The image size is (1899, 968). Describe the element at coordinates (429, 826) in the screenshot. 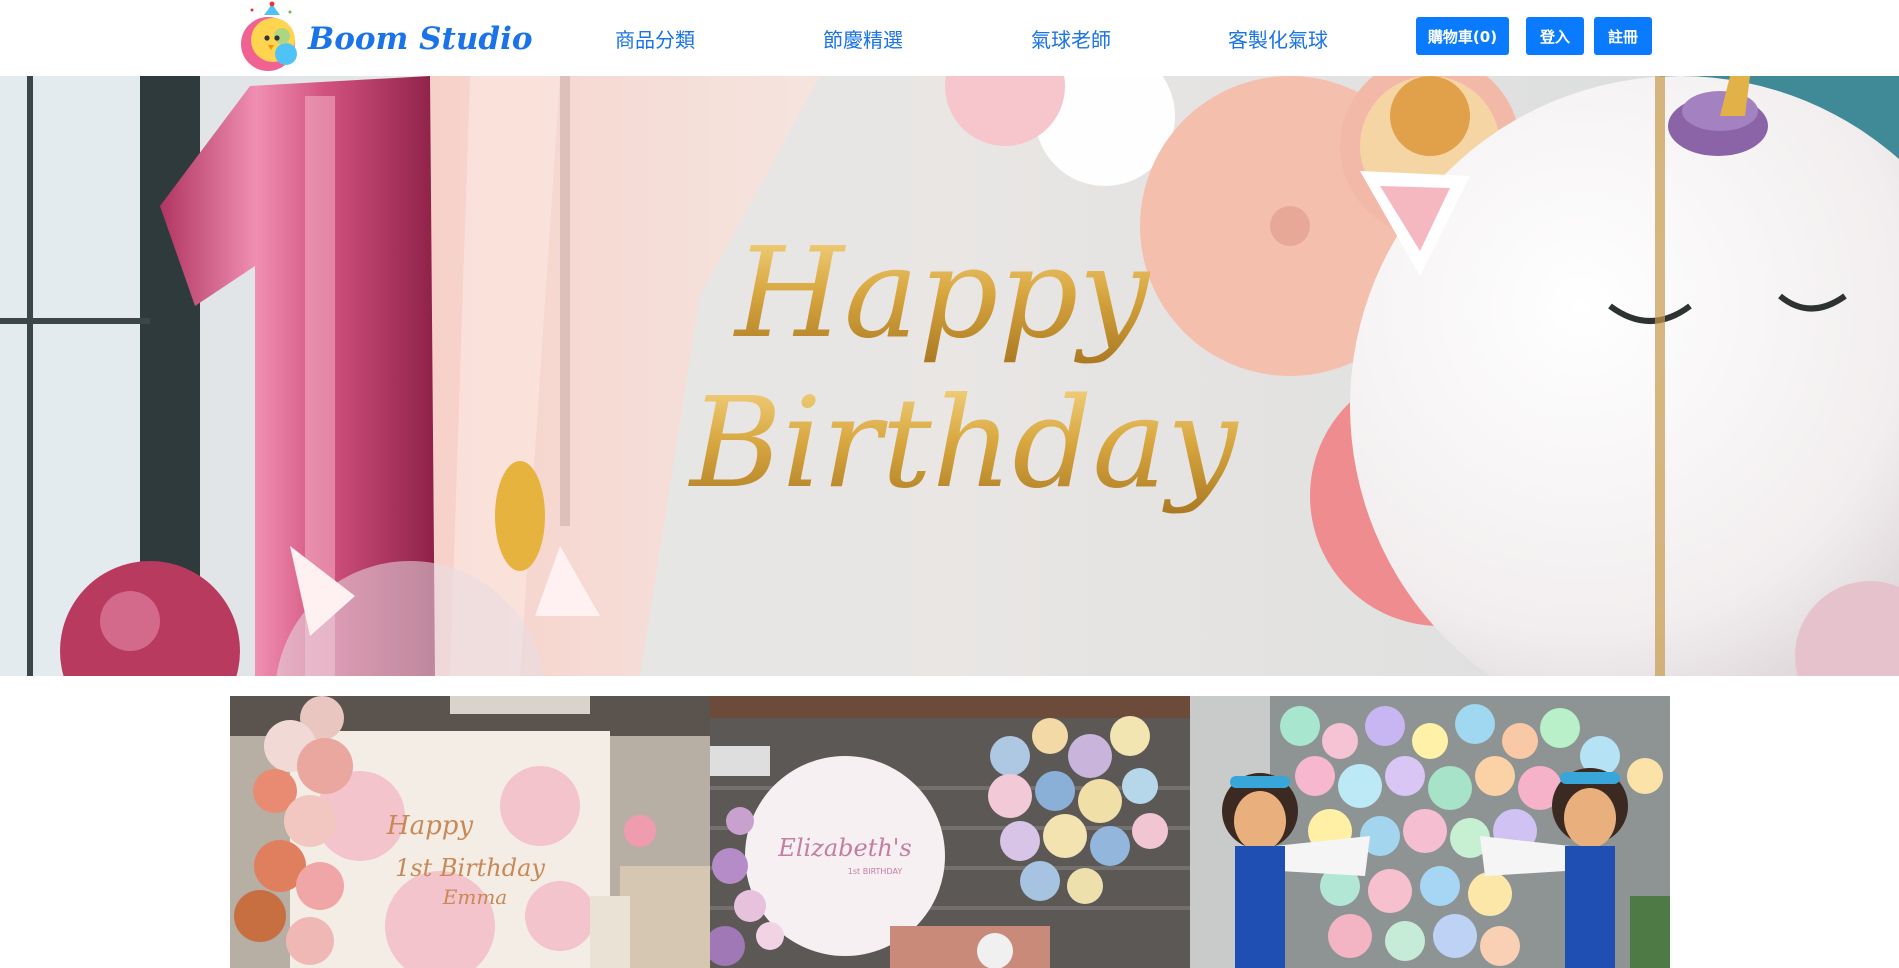

I see `gallery-1-line1: Happy` at that location.